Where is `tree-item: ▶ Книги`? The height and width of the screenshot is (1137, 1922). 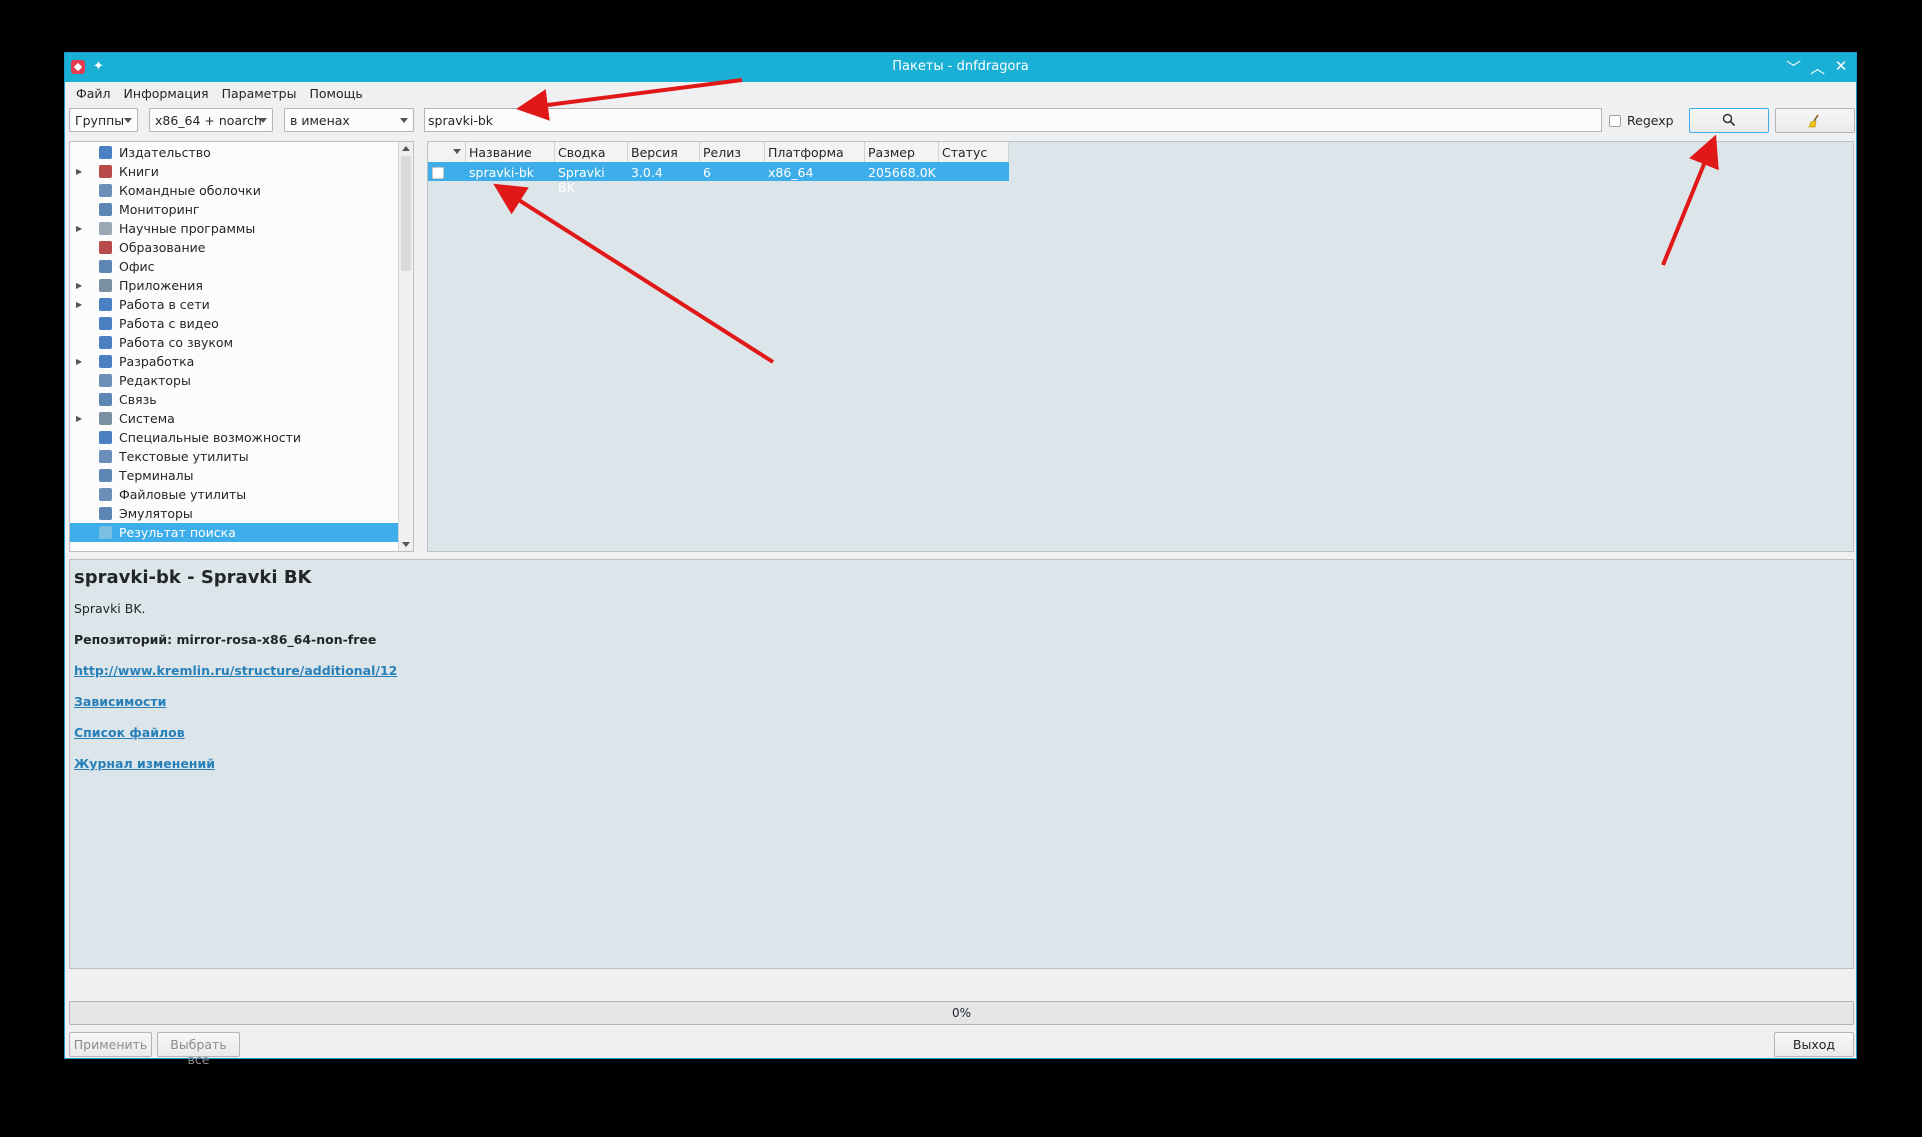 tree-item: ▶ Книги is located at coordinates (234, 171).